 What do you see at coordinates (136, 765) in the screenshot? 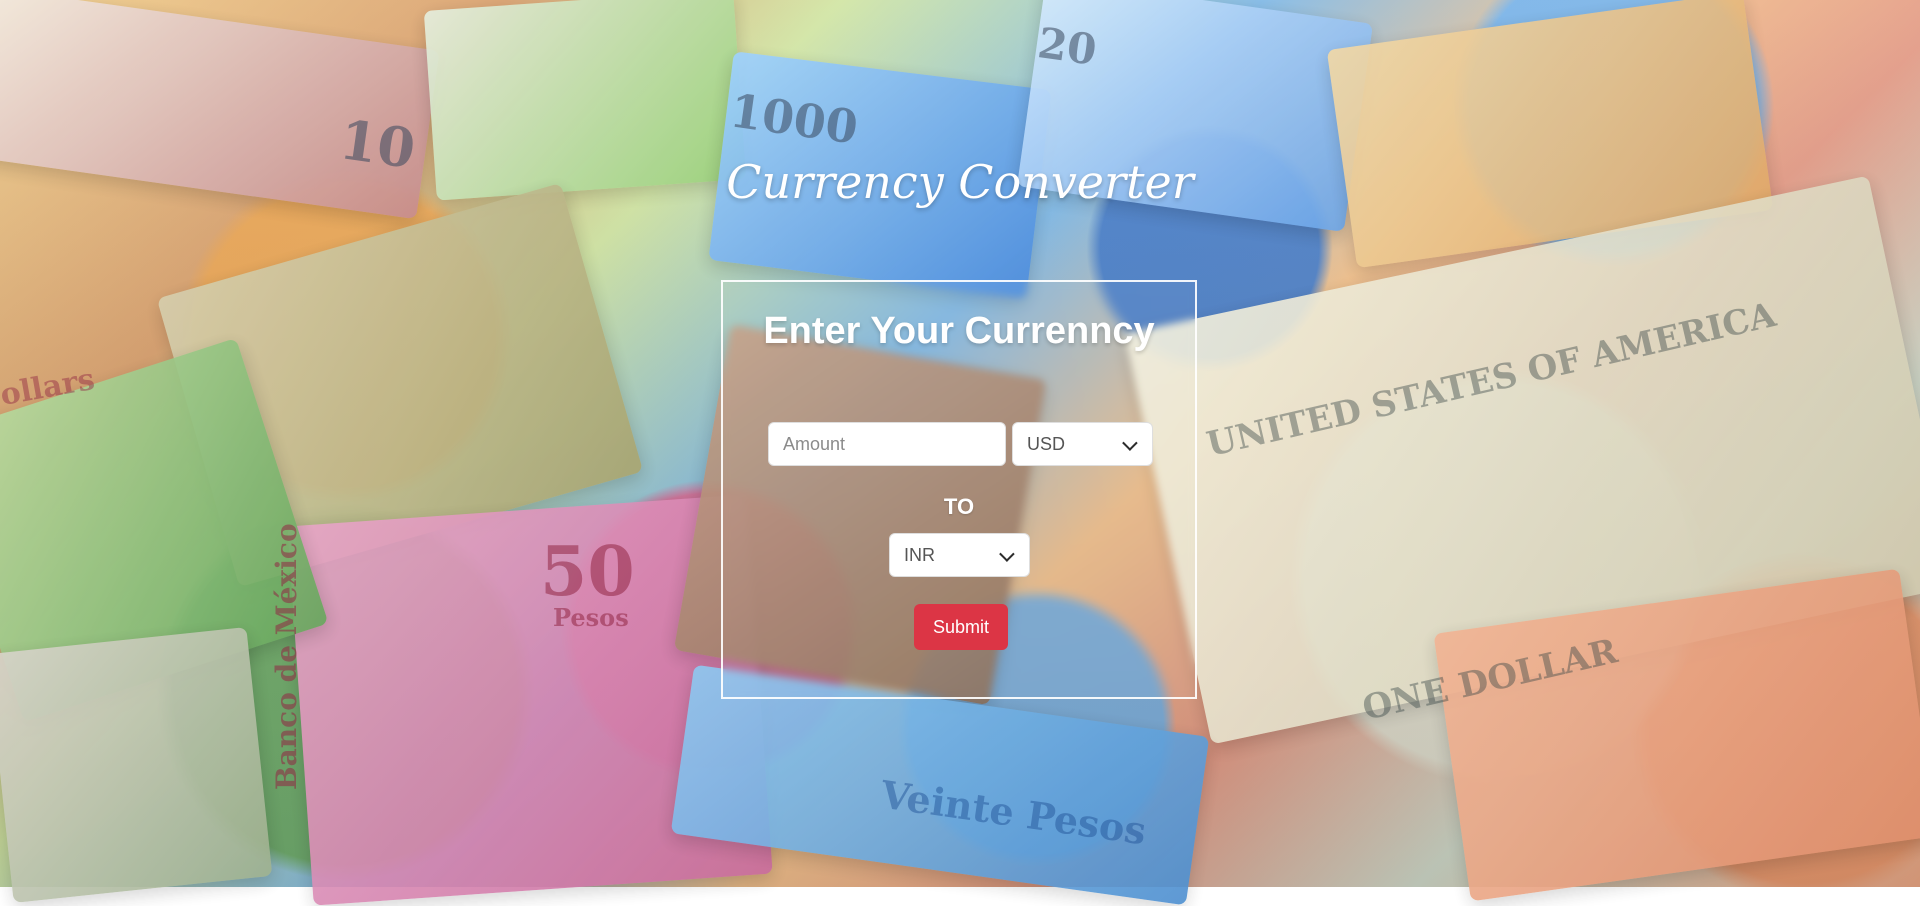
I see `banknote` at bounding box center [136, 765].